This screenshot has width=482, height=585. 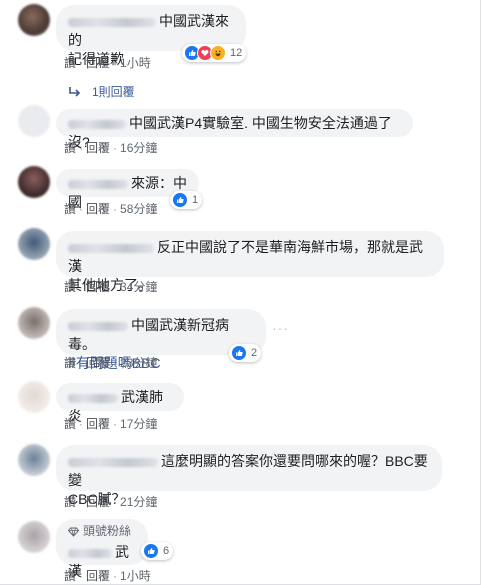 I want to click on diamond-icon, so click(x=73, y=532).